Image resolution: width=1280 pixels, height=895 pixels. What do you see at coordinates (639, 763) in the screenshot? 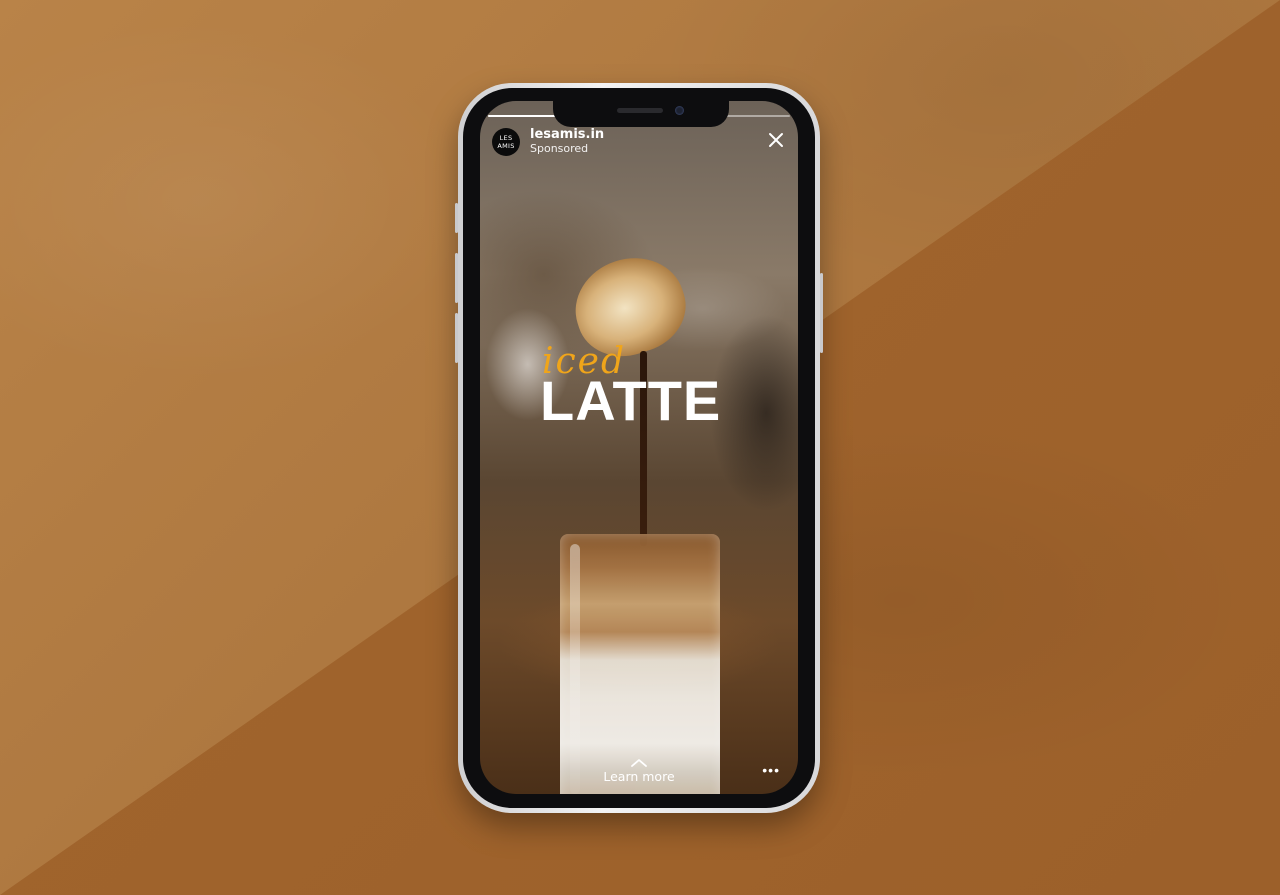
I see `chevron-up-icon` at bounding box center [639, 763].